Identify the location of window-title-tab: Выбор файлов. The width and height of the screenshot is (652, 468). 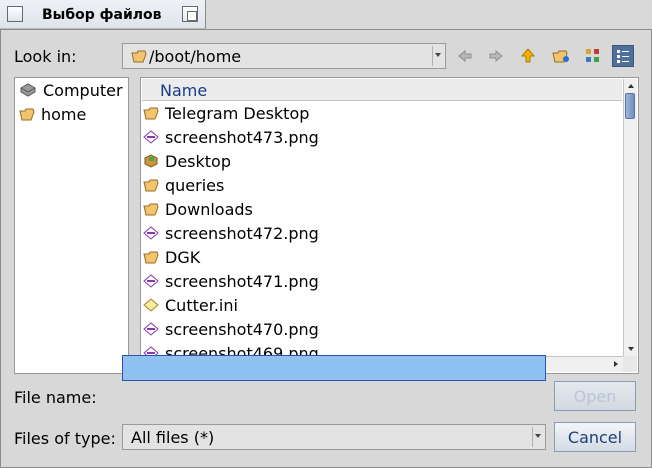
(103, 14).